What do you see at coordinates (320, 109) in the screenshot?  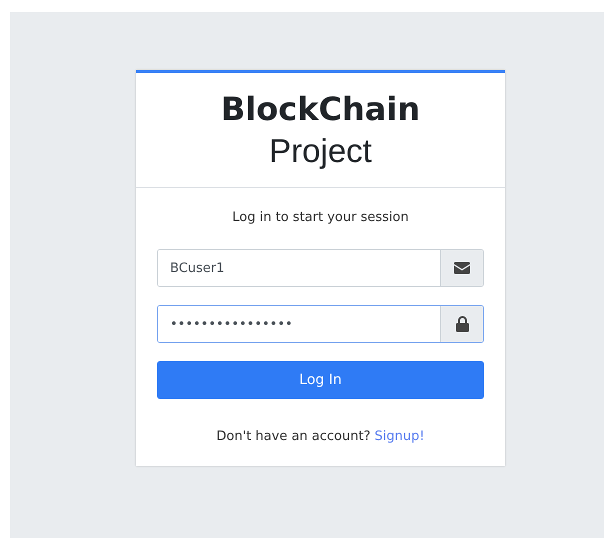 I see `logo-title: BlockChain` at bounding box center [320, 109].